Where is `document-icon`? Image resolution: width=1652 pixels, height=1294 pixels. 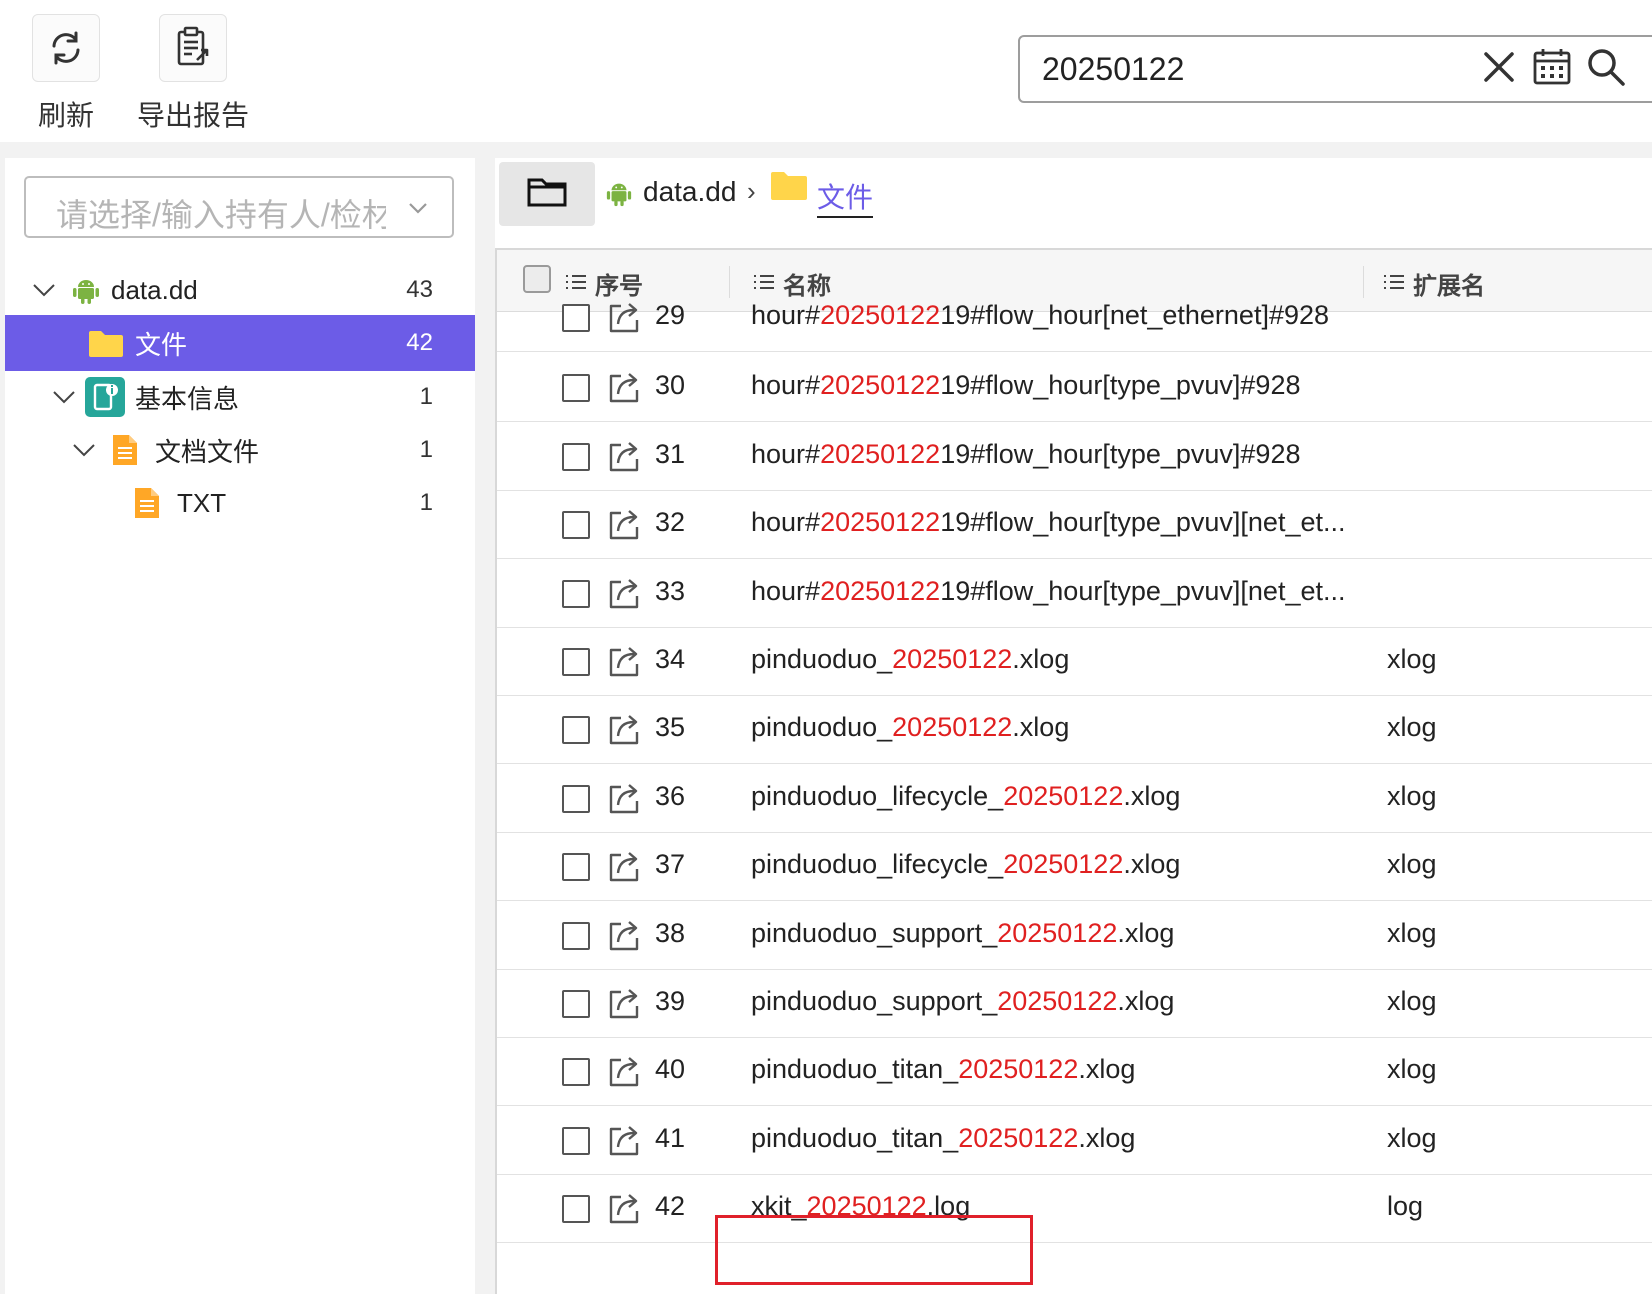 document-icon is located at coordinates (125, 450).